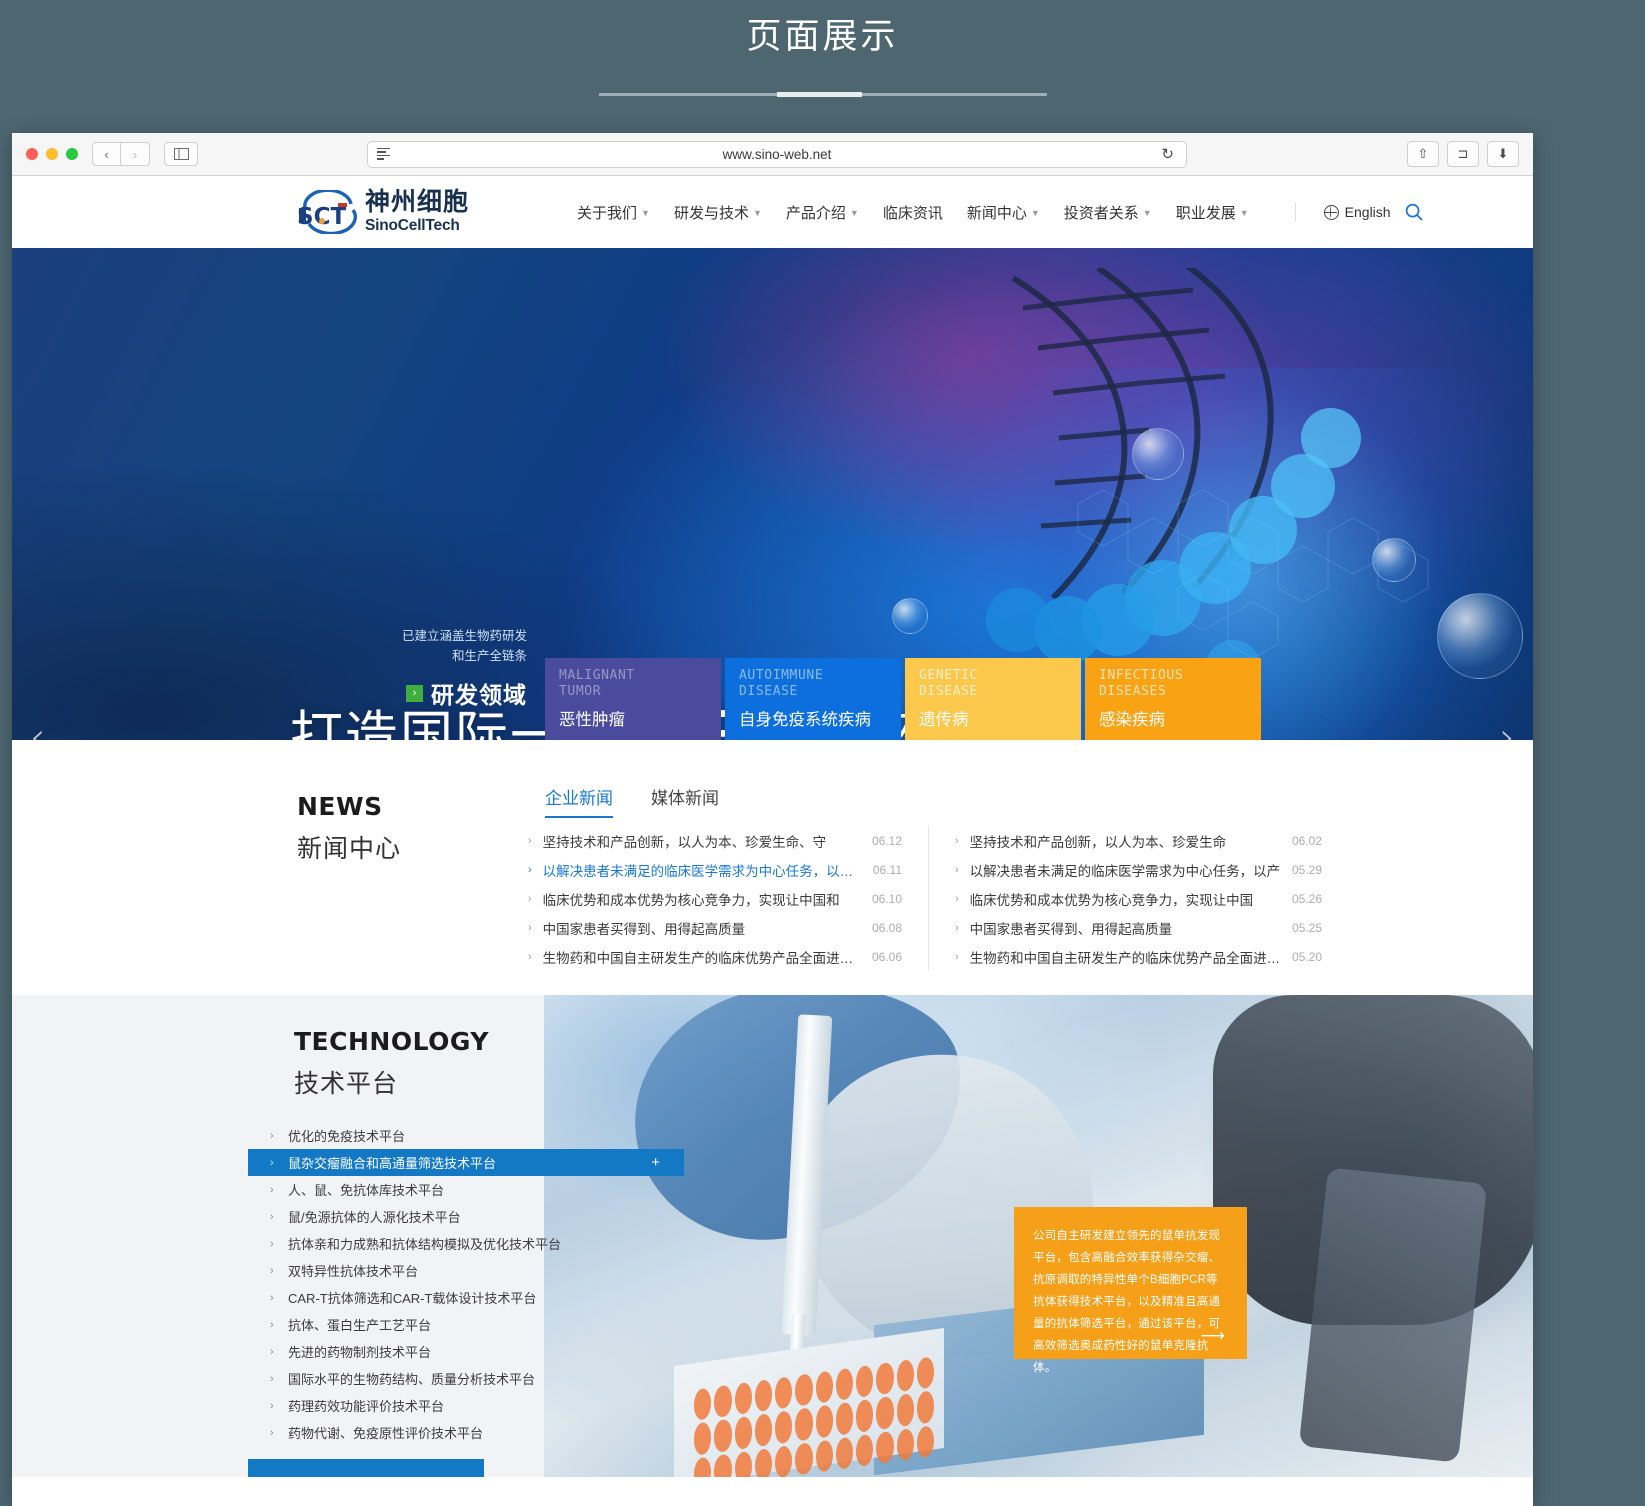 The height and width of the screenshot is (1506, 1645). Describe the element at coordinates (1306, 898) in the screenshot. I see `news-date: 05.26` at that location.